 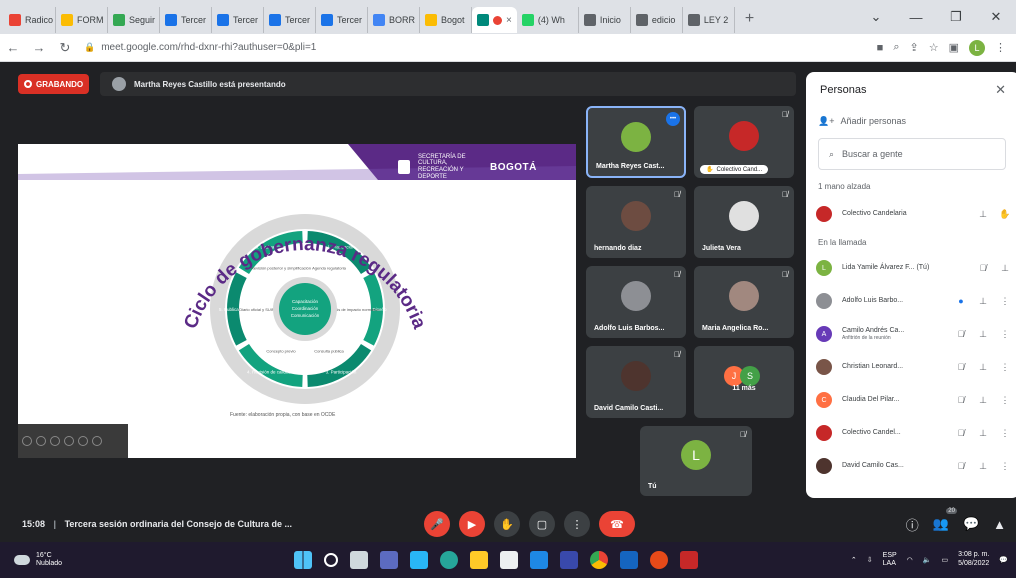 I want to click on search-taskbar-icon, so click(x=331, y=560).